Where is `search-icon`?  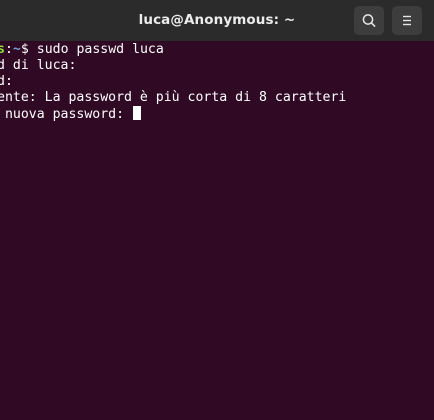
search-icon is located at coordinates (369, 20).